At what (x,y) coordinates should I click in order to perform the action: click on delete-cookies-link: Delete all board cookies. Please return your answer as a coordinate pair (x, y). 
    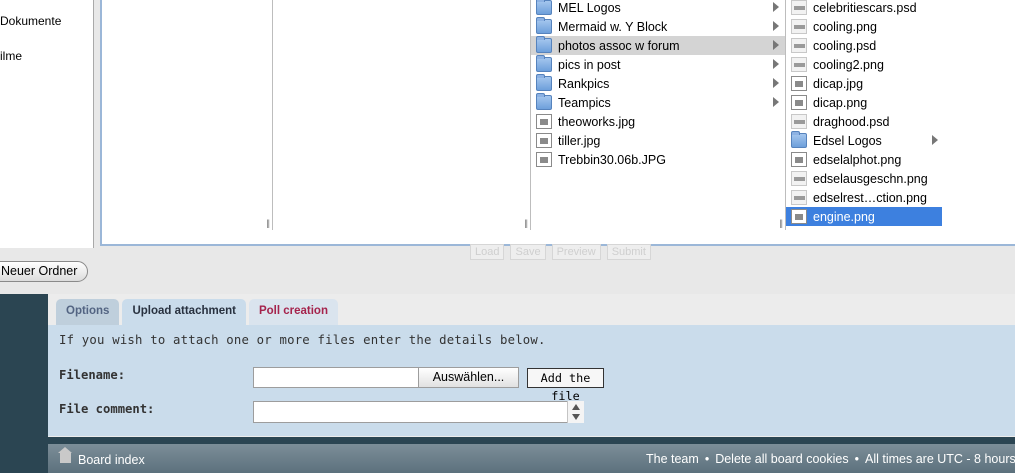
    Looking at the image, I should click on (781, 459).